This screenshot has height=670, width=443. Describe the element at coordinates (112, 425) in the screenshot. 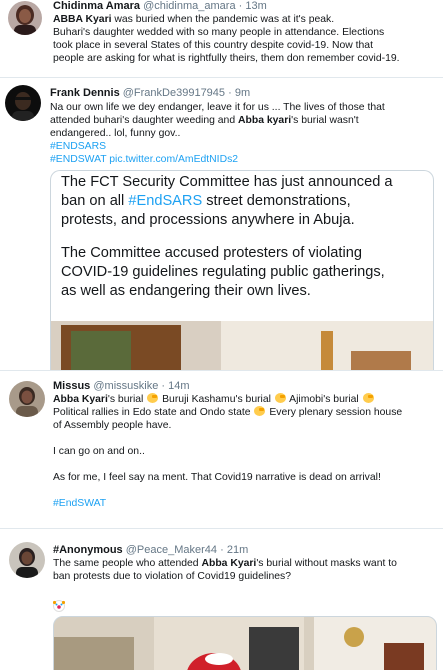

I see `text-line: of Assembly people have.` at that location.